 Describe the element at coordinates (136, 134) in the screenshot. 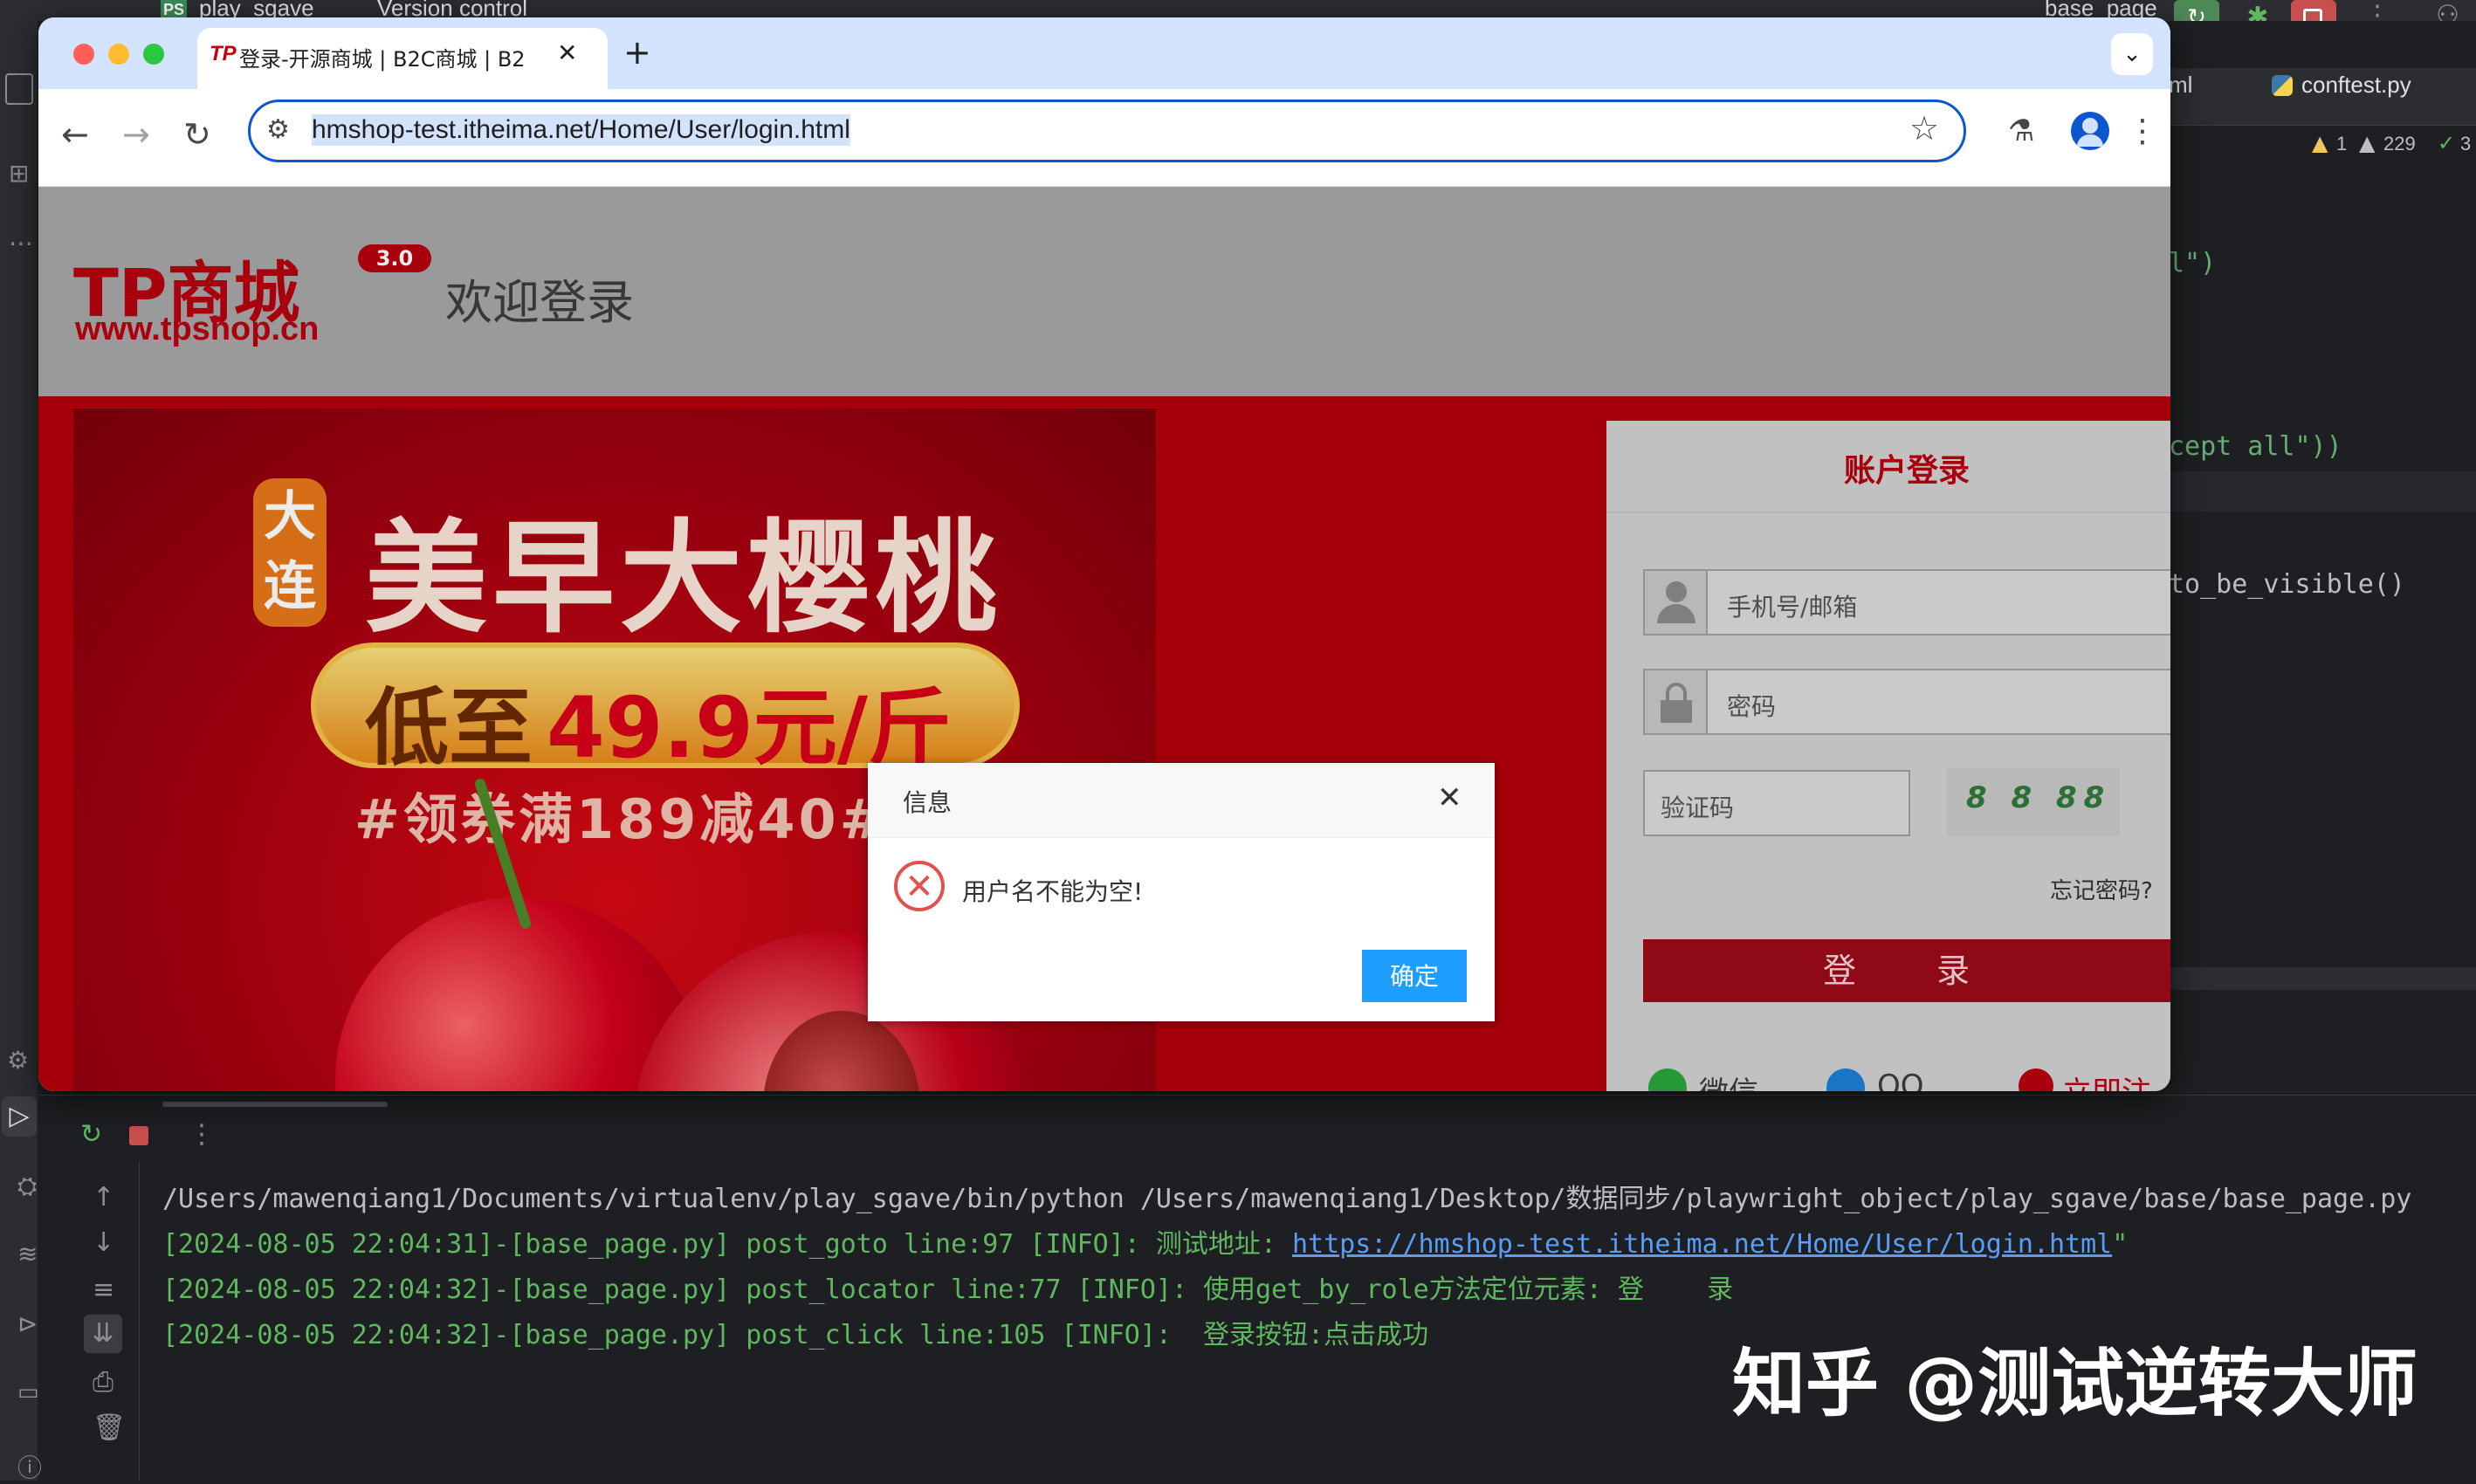

I see `forward-icon: →` at that location.